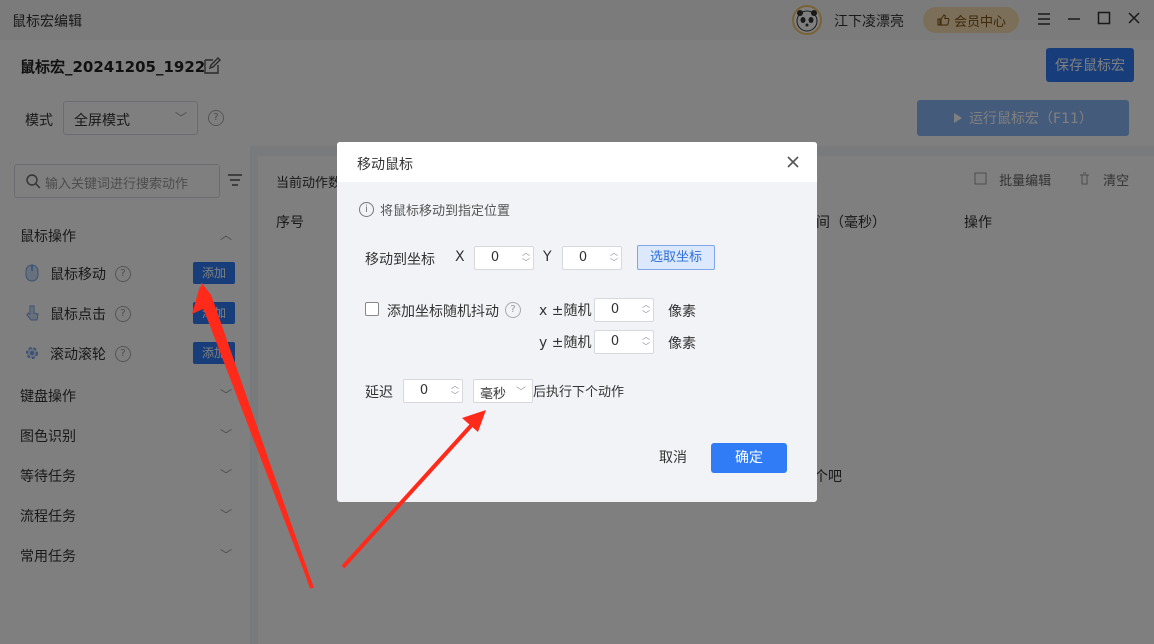 The image size is (1154, 644). Describe the element at coordinates (565, 311) in the screenshot. I see `x-random-label: x ±随机` at that location.